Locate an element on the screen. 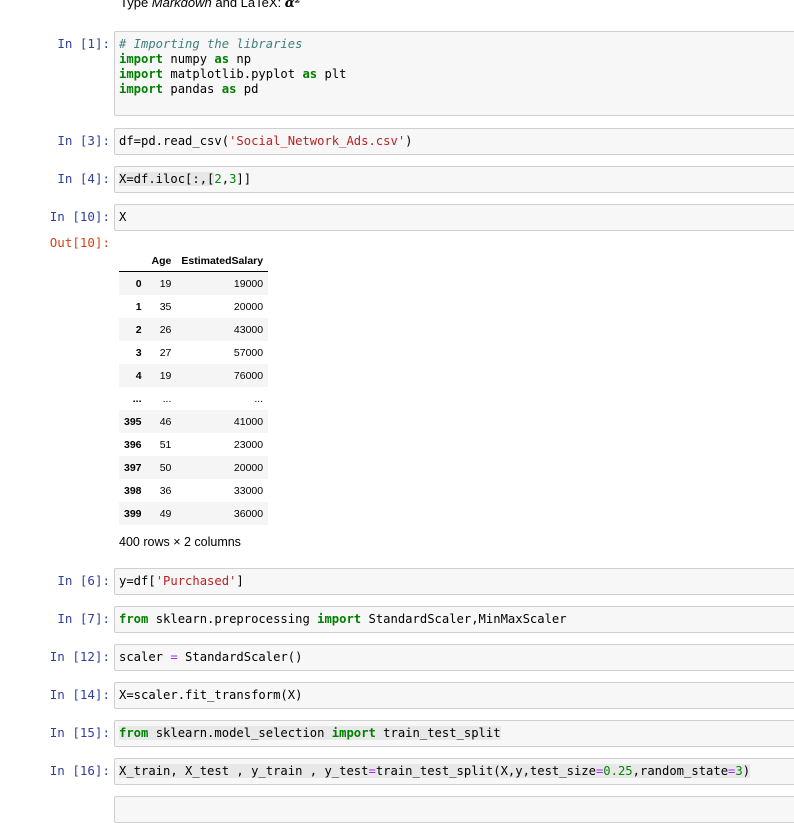 The image size is (794, 823). column-header: Age is located at coordinates (161, 261).